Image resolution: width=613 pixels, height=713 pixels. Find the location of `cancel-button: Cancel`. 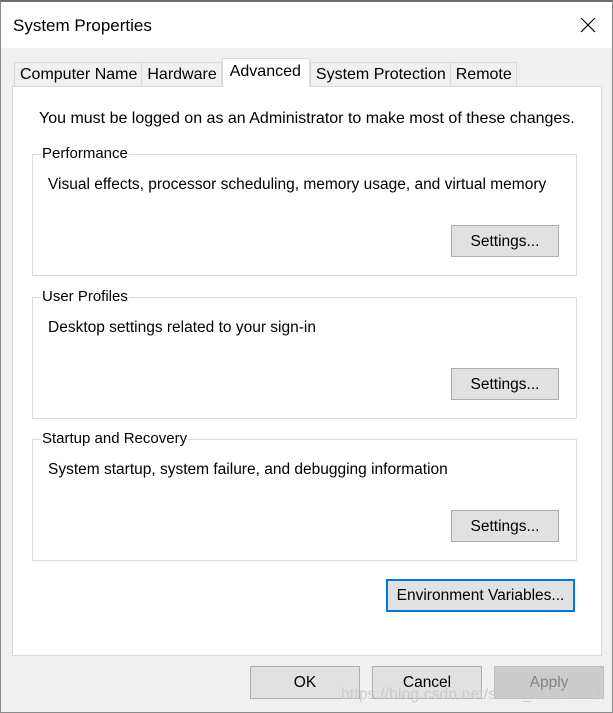

cancel-button: Cancel is located at coordinates (427, 682).